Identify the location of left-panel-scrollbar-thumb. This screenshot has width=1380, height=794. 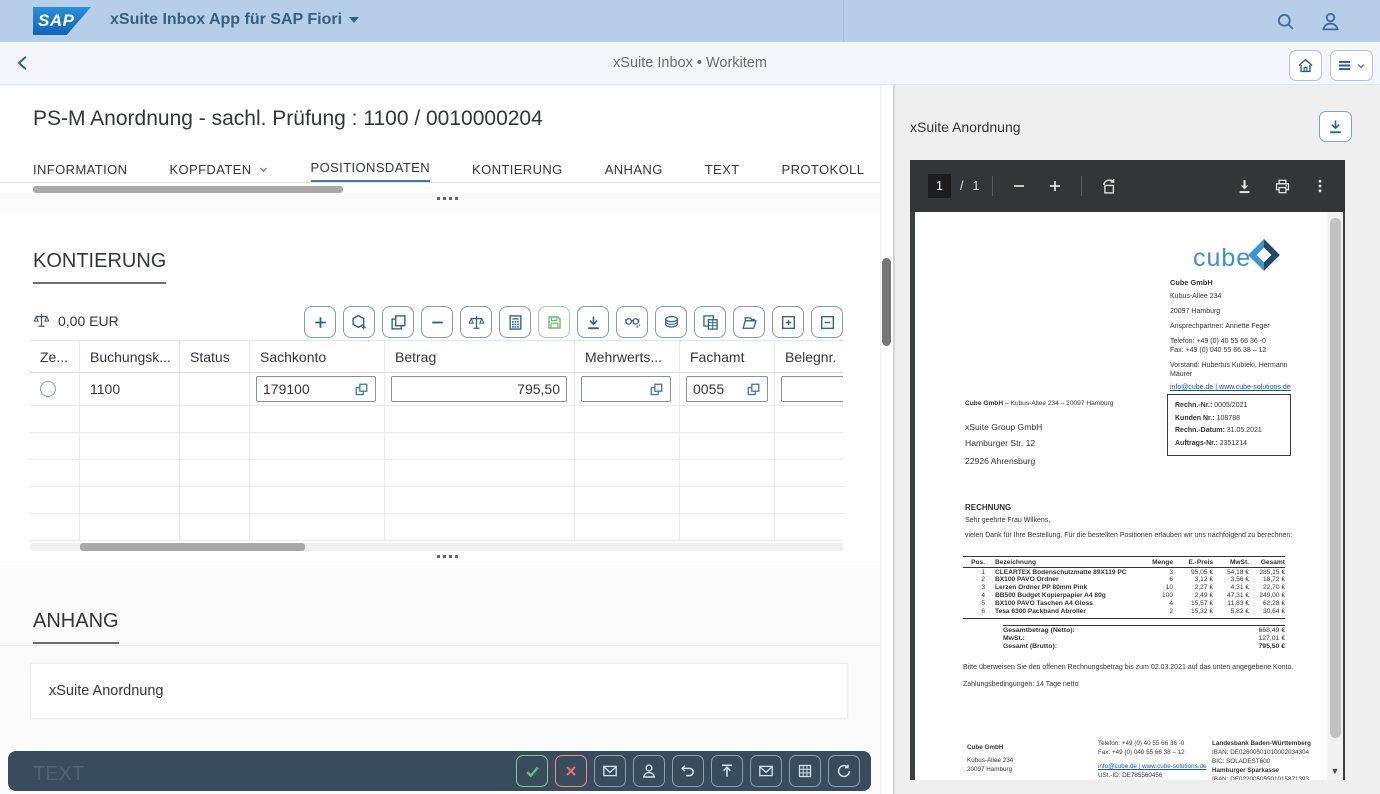
(886, 302).